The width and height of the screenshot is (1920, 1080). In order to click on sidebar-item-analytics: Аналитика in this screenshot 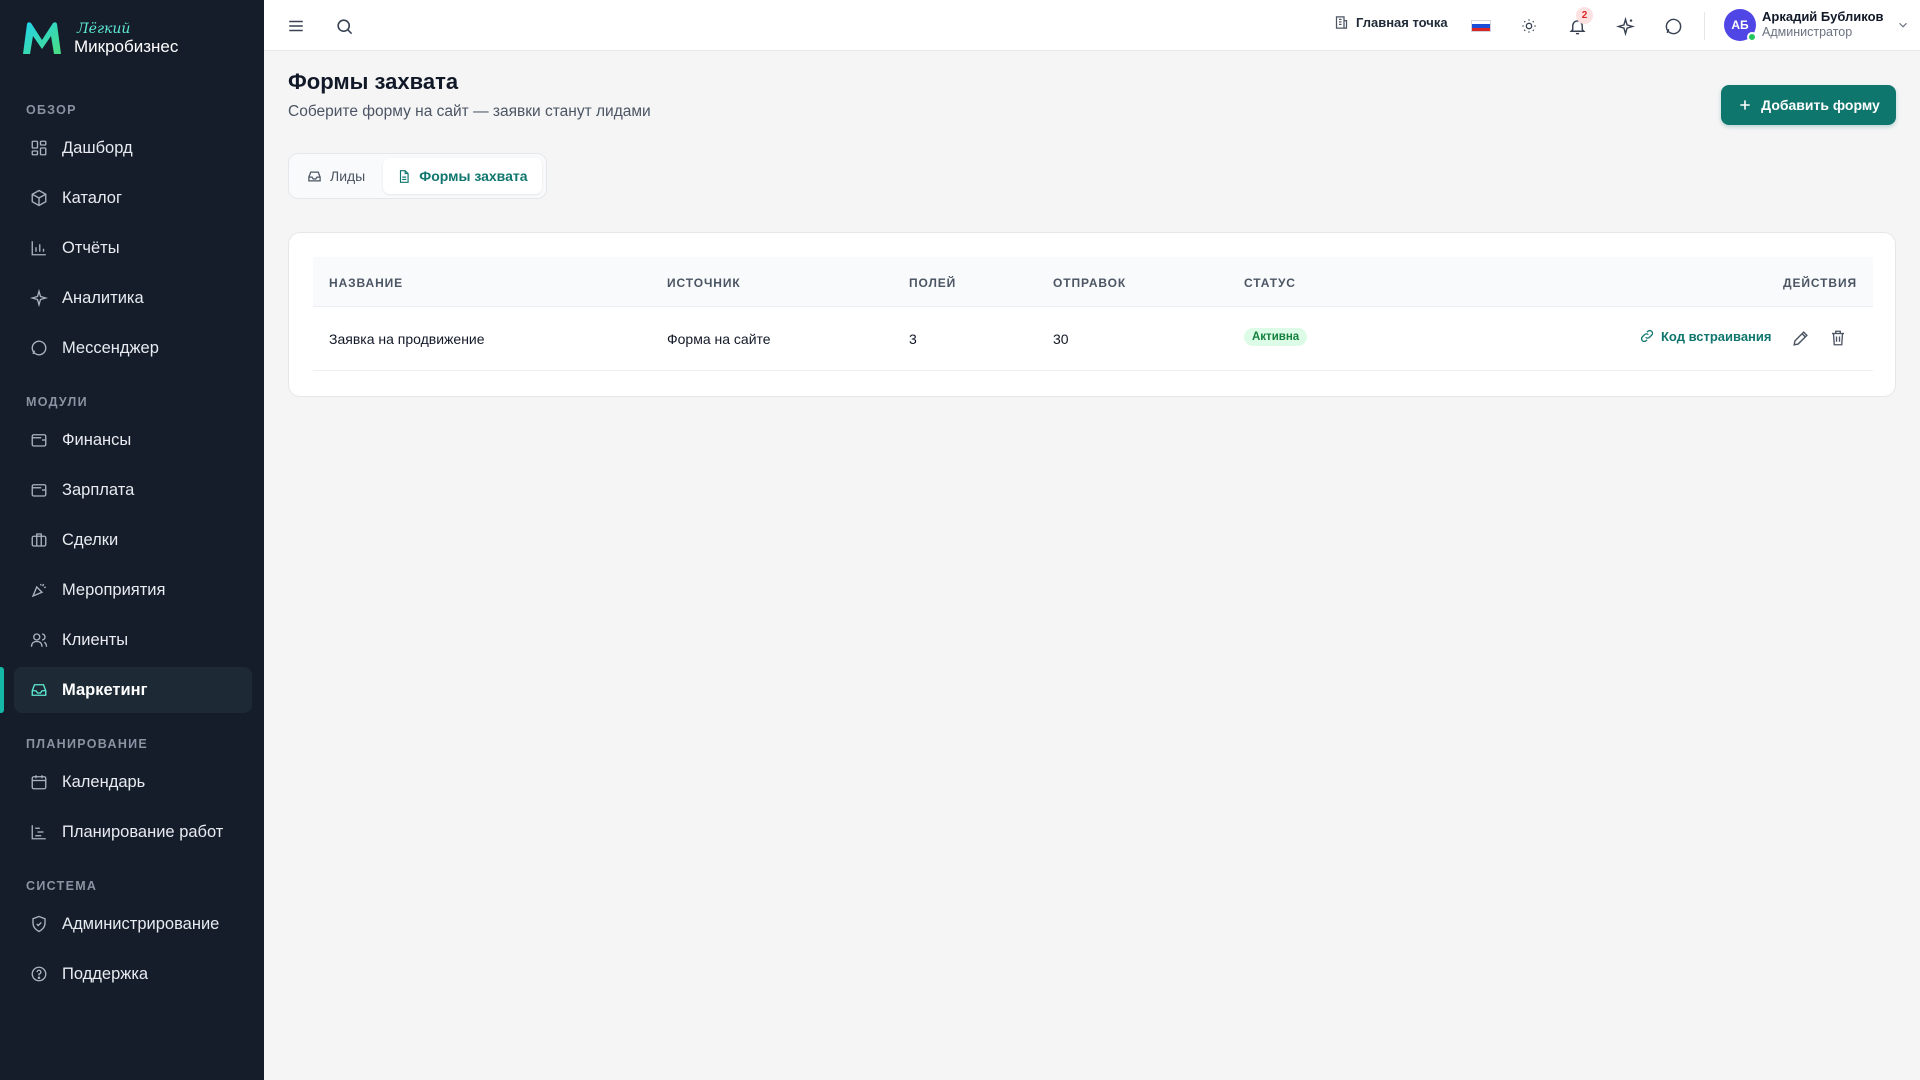, I will do `click(133, 298)`.